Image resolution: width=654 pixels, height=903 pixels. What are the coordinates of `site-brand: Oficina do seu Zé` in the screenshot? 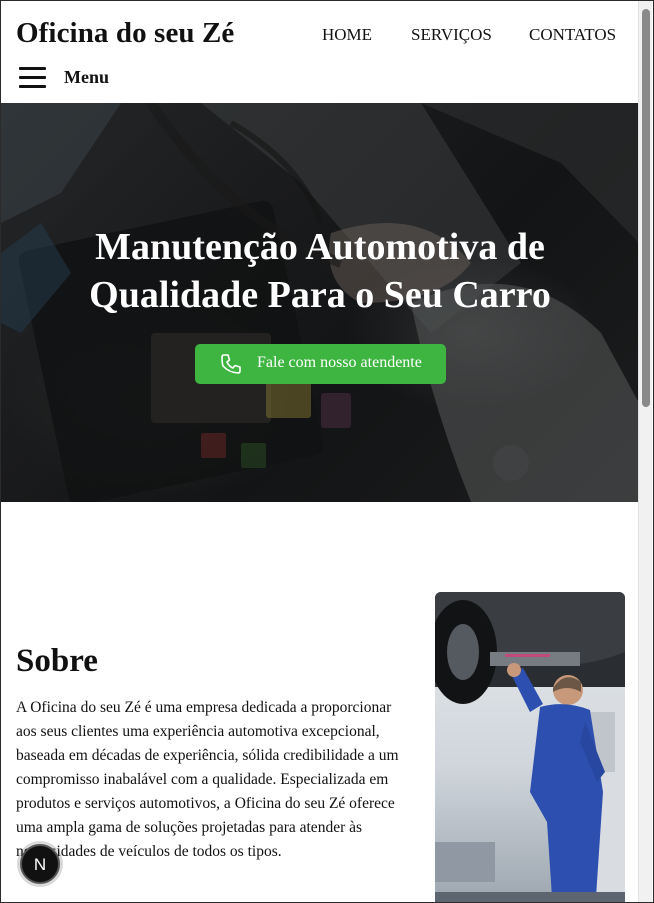 It's located at (125, 33).